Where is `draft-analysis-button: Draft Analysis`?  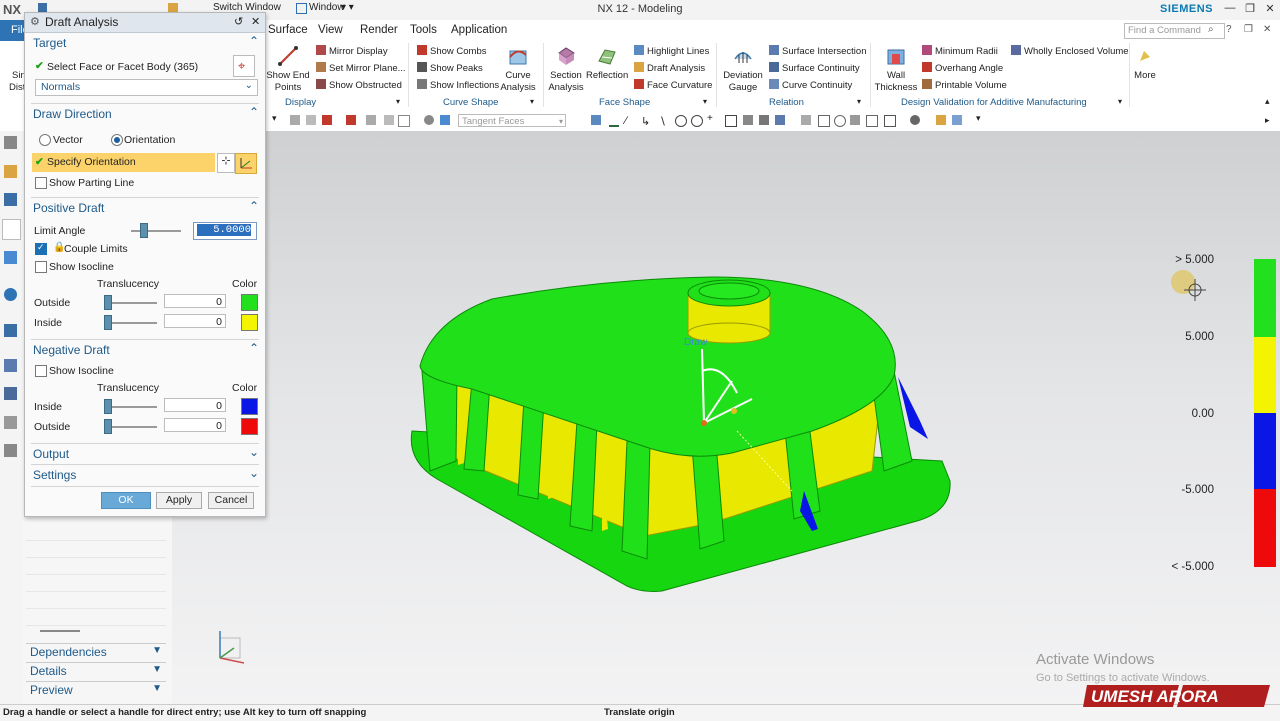
draft-analysis-button: Draft Analysis is located at coordinates (669, 68).